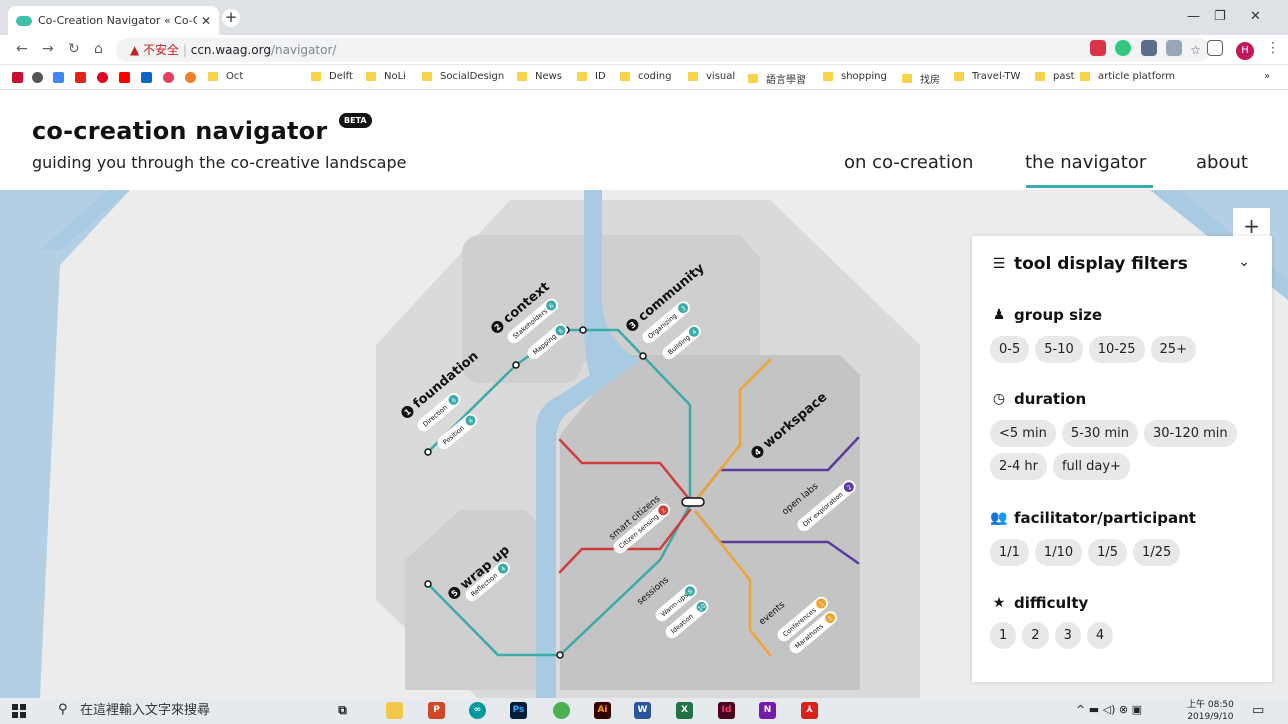 The width and height of the screenshot is (1288, 724). I want to click on onenote-icon: N, so click(767, 710).